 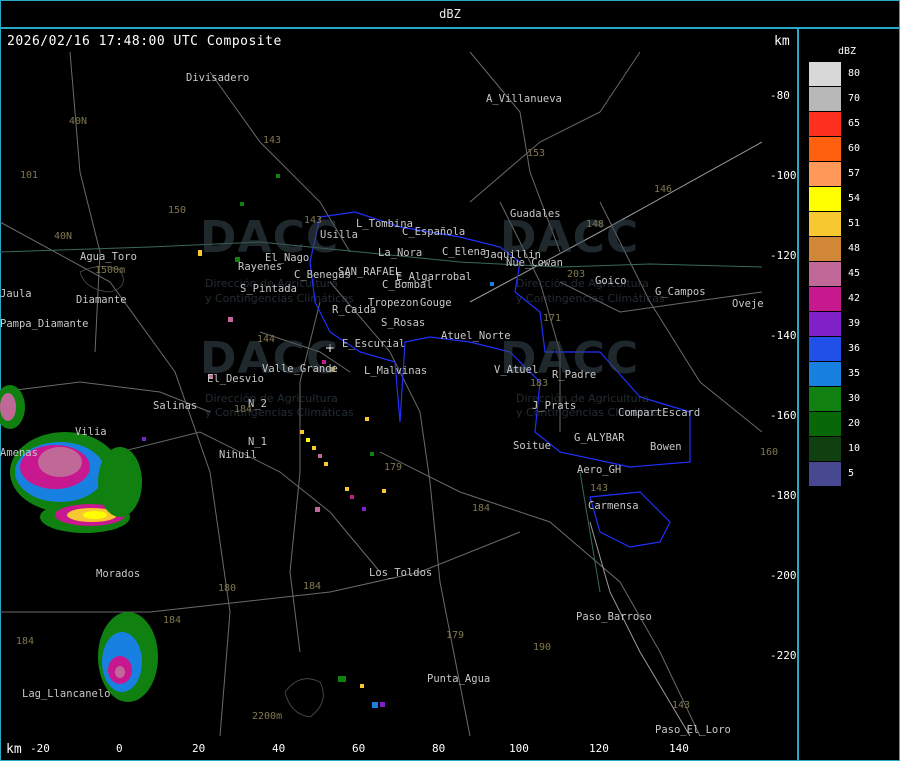 What do you see at coordinates (257, 442) in the screenshot?
I see `place-label: N_1` at bounding box center [257, 442].